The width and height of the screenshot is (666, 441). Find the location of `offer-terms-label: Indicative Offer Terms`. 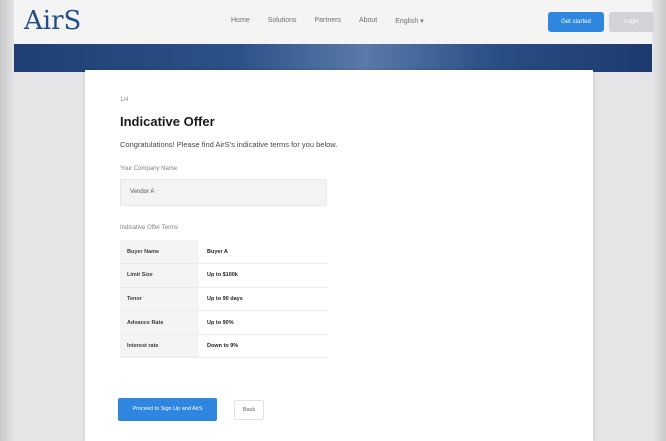

offer-terms-label: Indicative Offer Terms is located at coordinates (149, 228).